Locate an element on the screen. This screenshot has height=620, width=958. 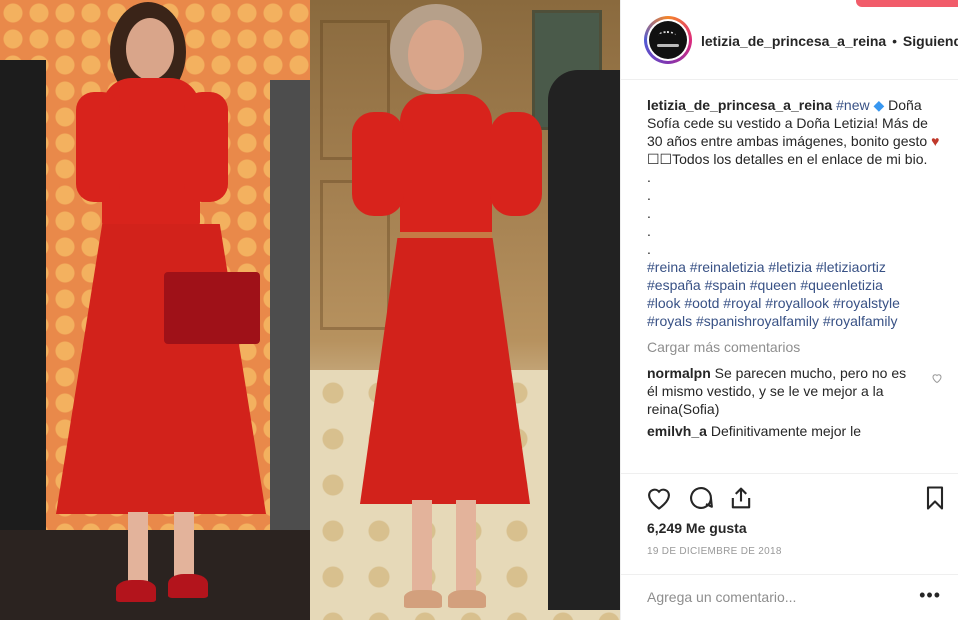
background-person-left is located at coordinates (23, 300).